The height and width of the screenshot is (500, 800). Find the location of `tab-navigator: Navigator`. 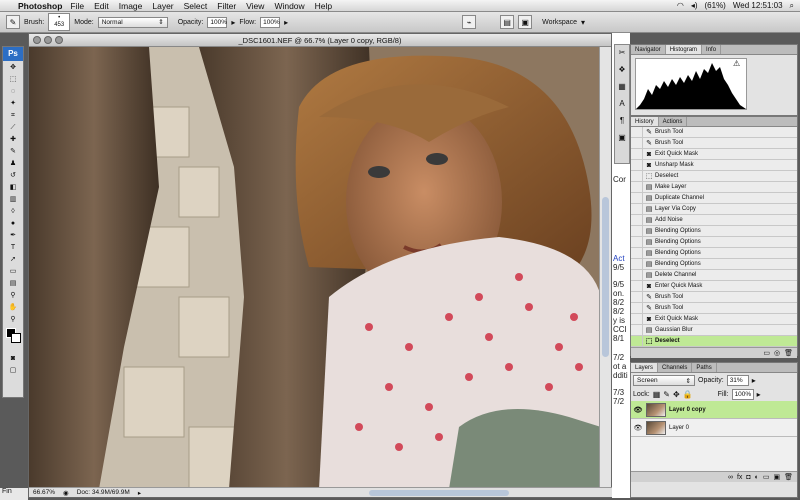

tab-navigator: Navigator is located at coordinates (648, 49).